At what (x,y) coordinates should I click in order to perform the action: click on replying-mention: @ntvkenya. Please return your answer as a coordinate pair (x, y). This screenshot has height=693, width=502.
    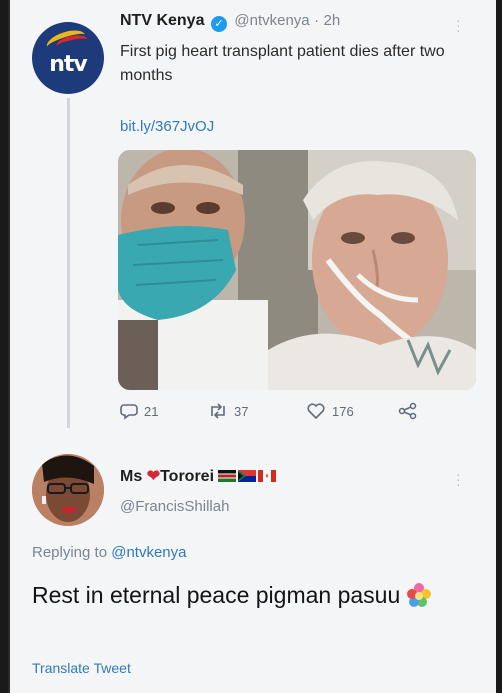
    Looking at the image, I should click on (148, 552).